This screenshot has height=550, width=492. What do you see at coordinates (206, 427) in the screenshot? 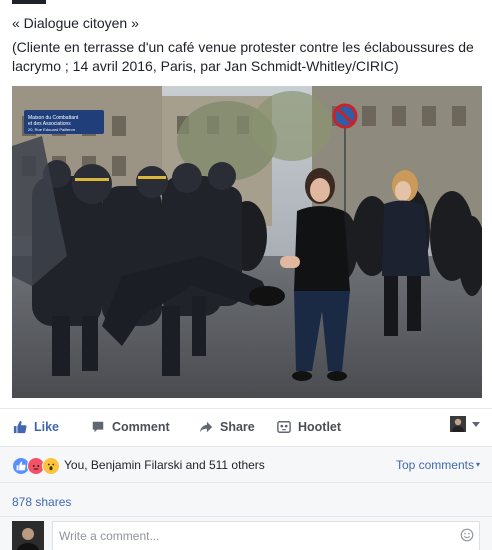
I see `share-arrow-icon` at bounding box center [206, 427].